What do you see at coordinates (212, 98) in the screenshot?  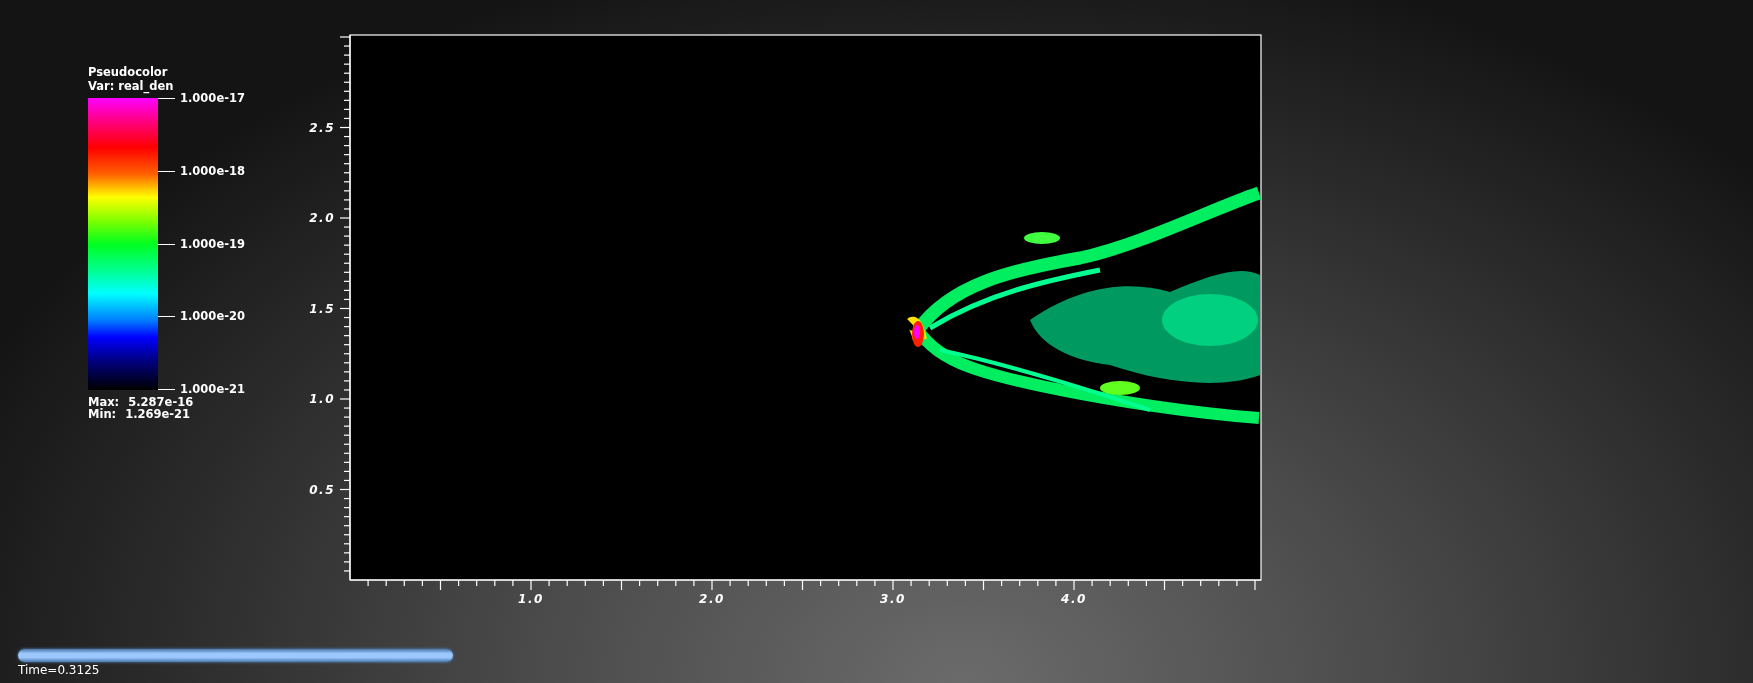 I see `legend-tick-label: 1.000e-17` at bounding box center [212, 98].